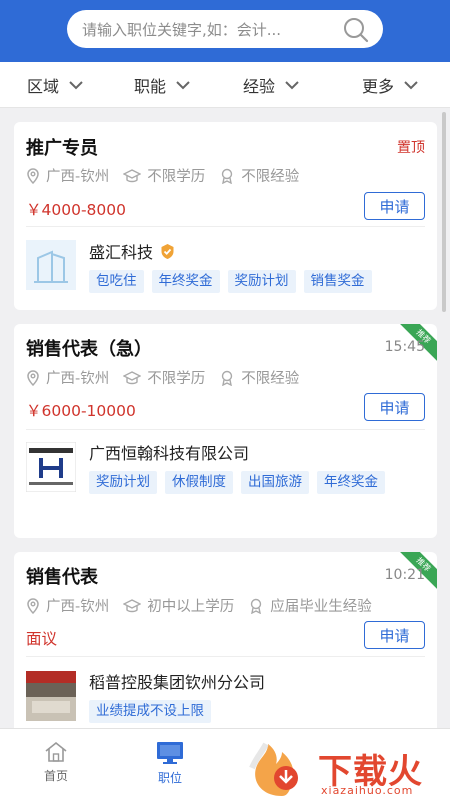 This screenshot has height=800, width=450. I want to click on job-title: 销售代表, so click(62, 577).